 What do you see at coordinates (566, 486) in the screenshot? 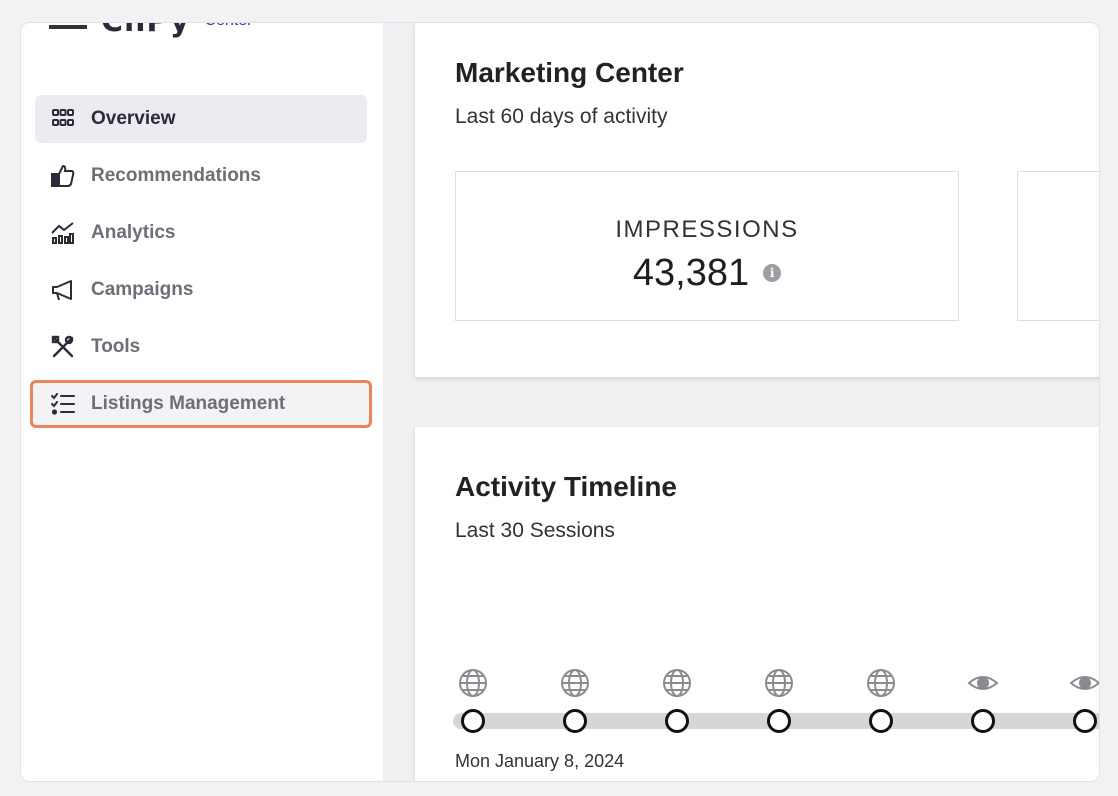
I see `card-title: Activity Timeline` at bounding box center [566, 486].